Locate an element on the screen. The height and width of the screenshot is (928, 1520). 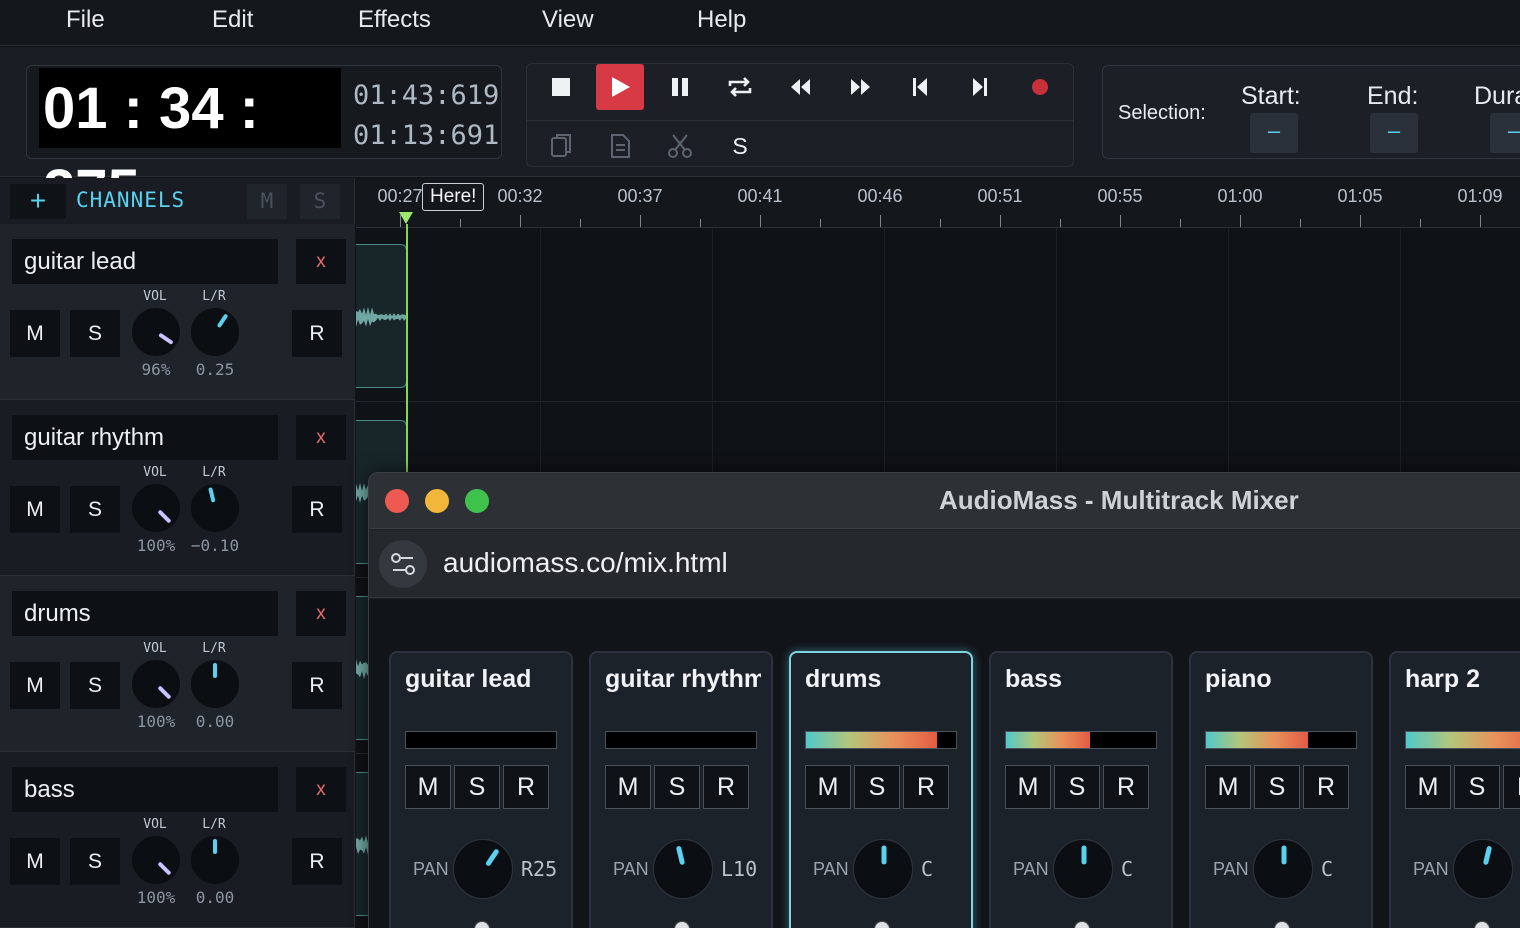
skip-to-end-button is located at coordinates (980, 87).